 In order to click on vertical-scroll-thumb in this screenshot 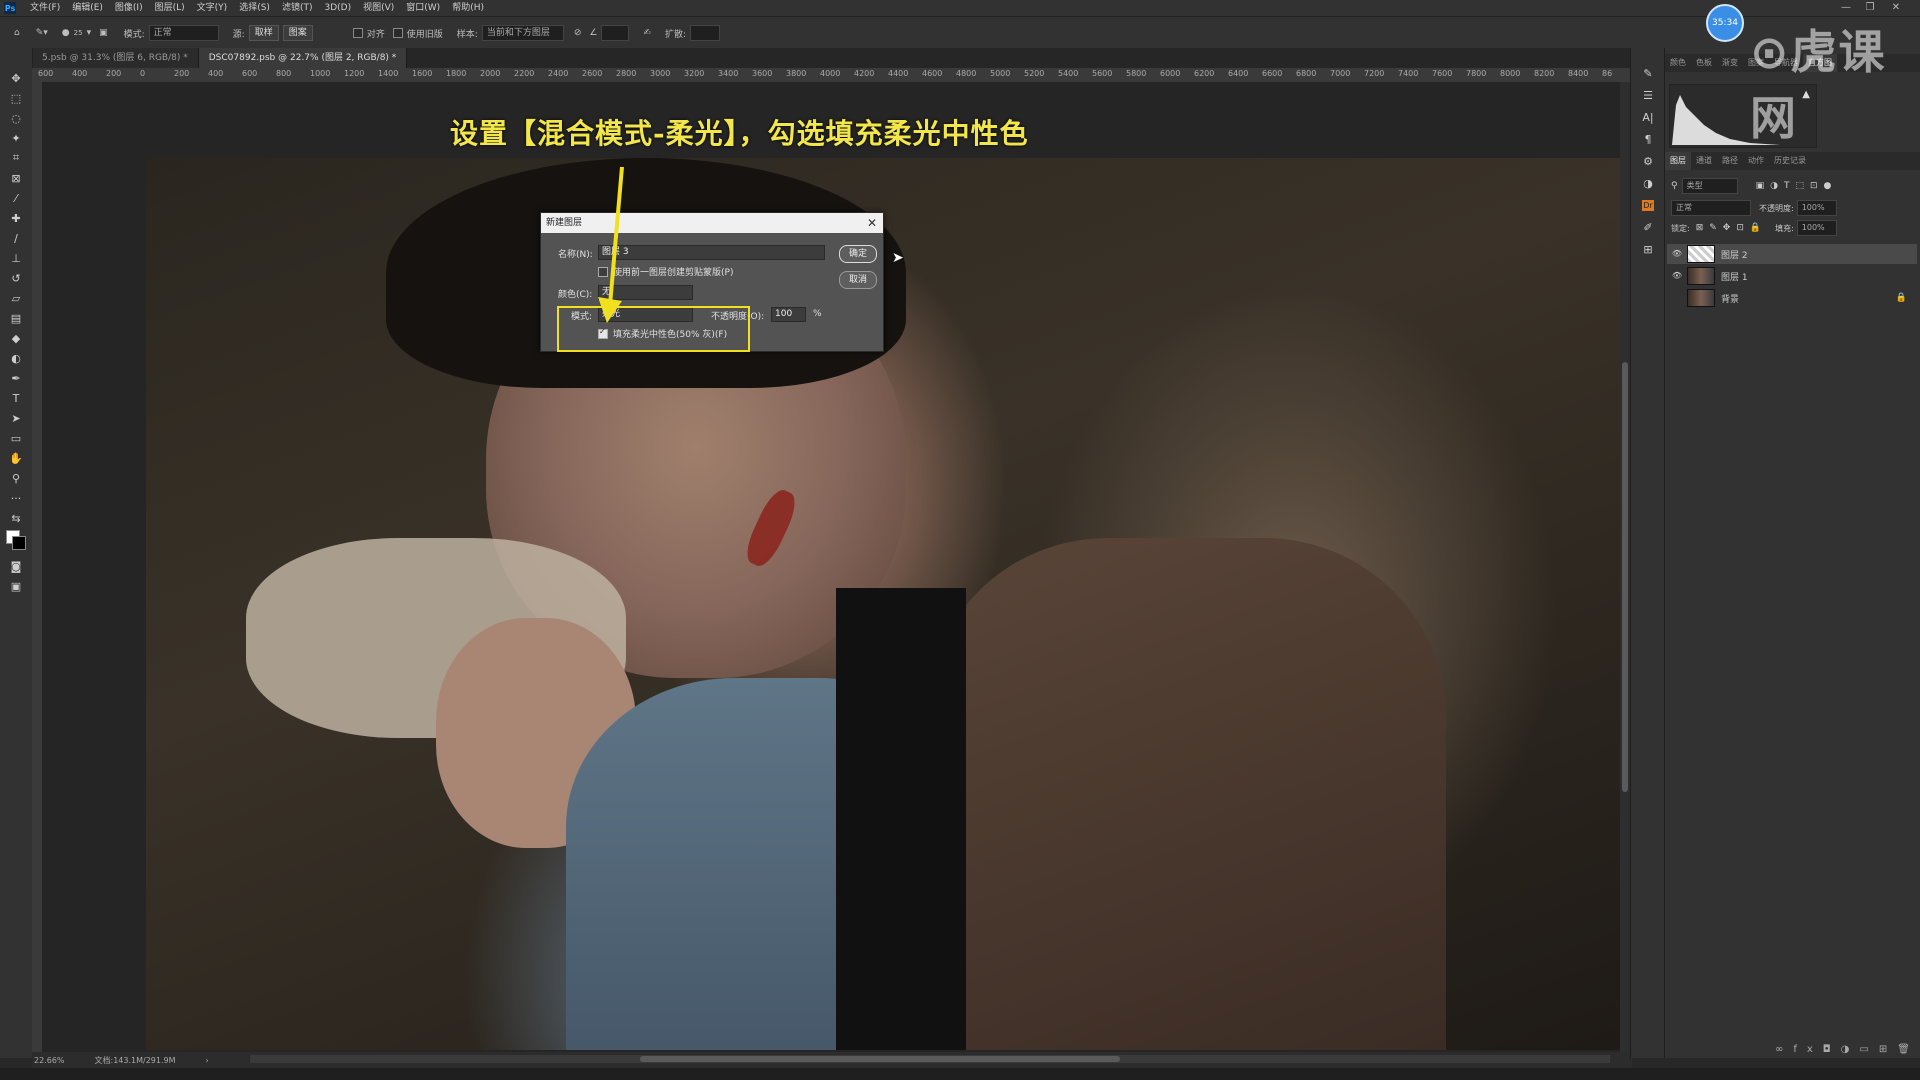, I will do `click(1625, 577)`.